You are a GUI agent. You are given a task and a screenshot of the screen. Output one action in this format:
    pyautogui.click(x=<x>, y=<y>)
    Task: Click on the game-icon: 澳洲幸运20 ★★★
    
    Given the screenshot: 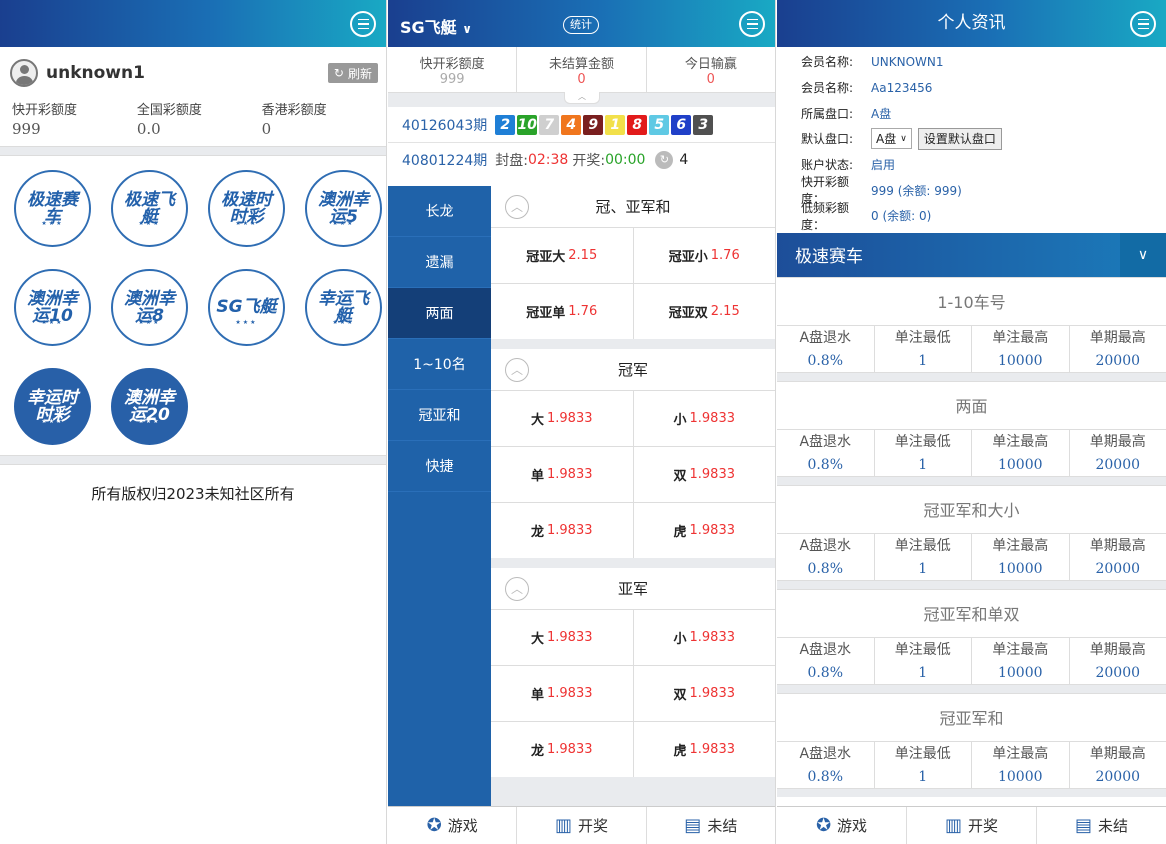 What is the action you would take?
    pyautogui.click(x=149, y=406)
    